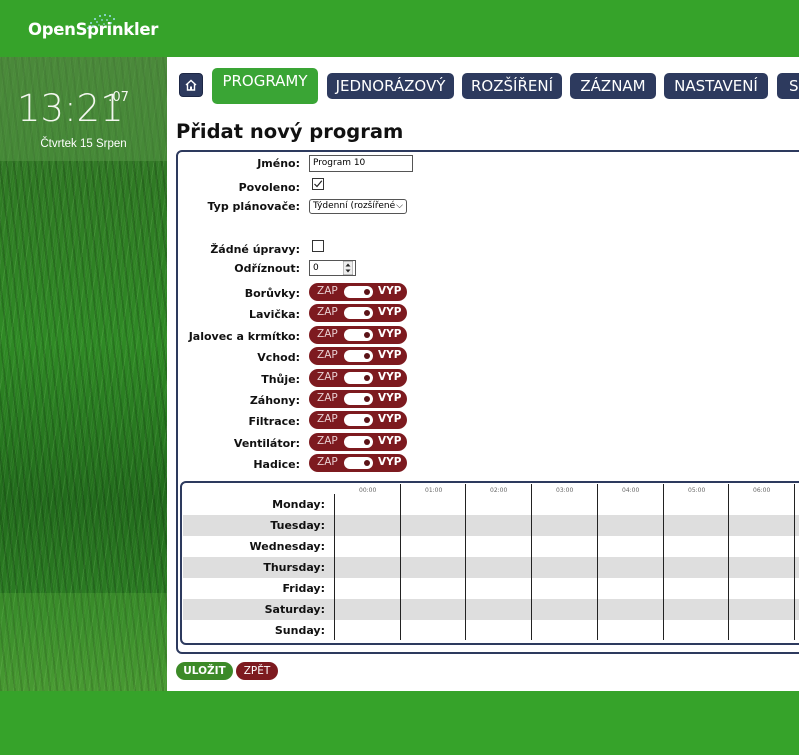 Image resolution: width=799 pixels, height=755 pixels. I want to click on cutoff-label: Odříznout:, so click(267, 268).